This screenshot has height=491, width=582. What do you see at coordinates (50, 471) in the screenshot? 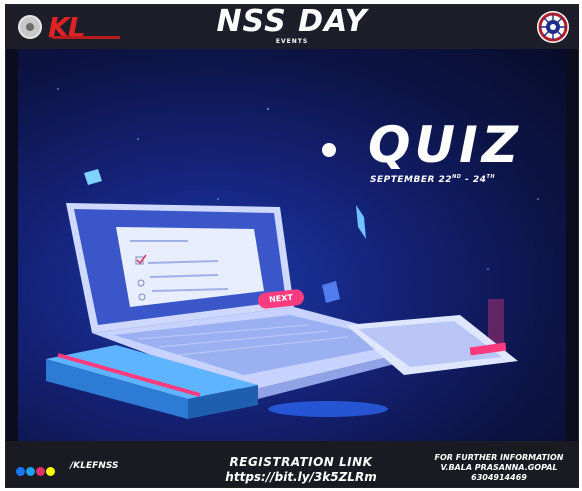
I see `snapchat-icon` at bounding box center [50, 471].